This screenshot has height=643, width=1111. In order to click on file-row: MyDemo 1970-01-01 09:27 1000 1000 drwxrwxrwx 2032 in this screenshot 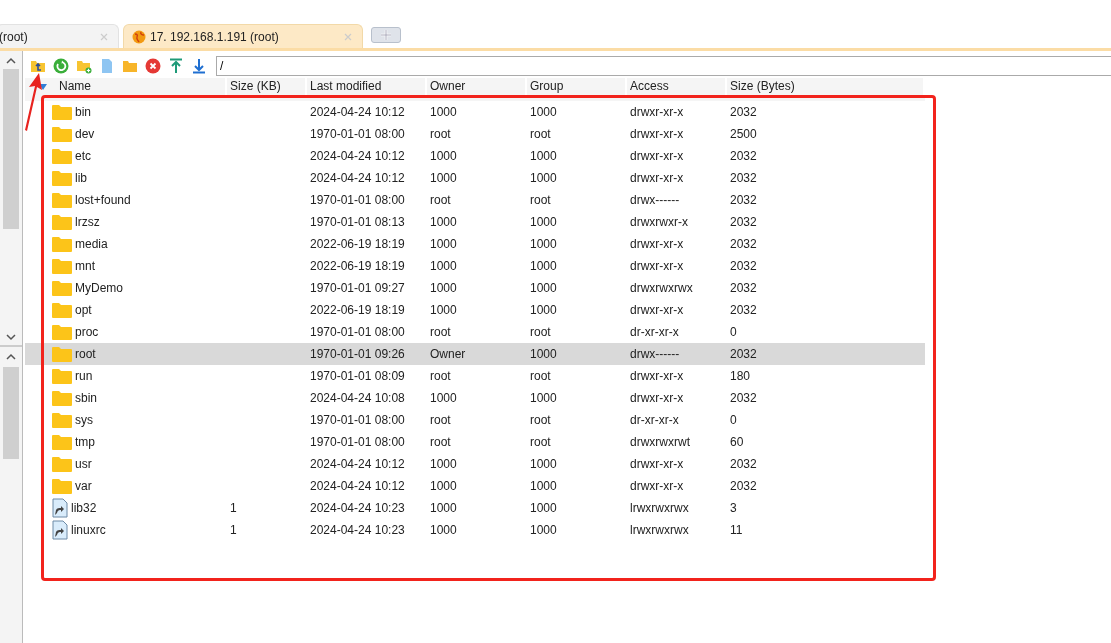, I will do `click(475, 288)`.